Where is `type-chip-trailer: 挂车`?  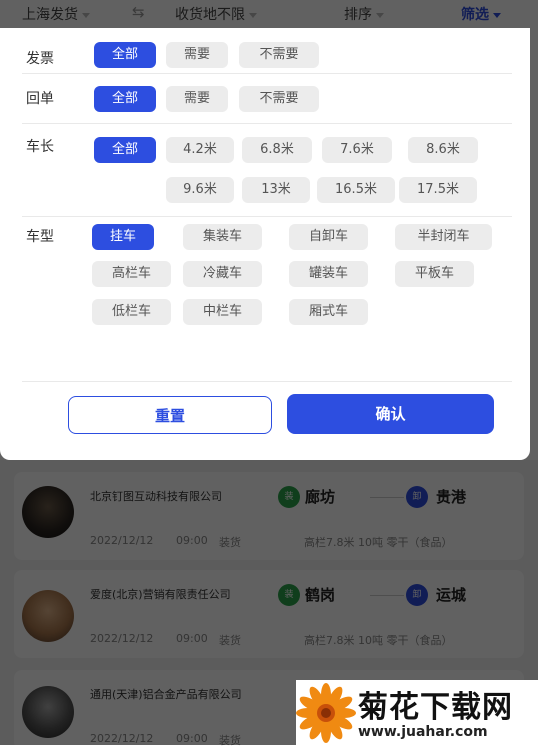
type-chip-trailer: 挂车 is located at coordinates (123, 237).